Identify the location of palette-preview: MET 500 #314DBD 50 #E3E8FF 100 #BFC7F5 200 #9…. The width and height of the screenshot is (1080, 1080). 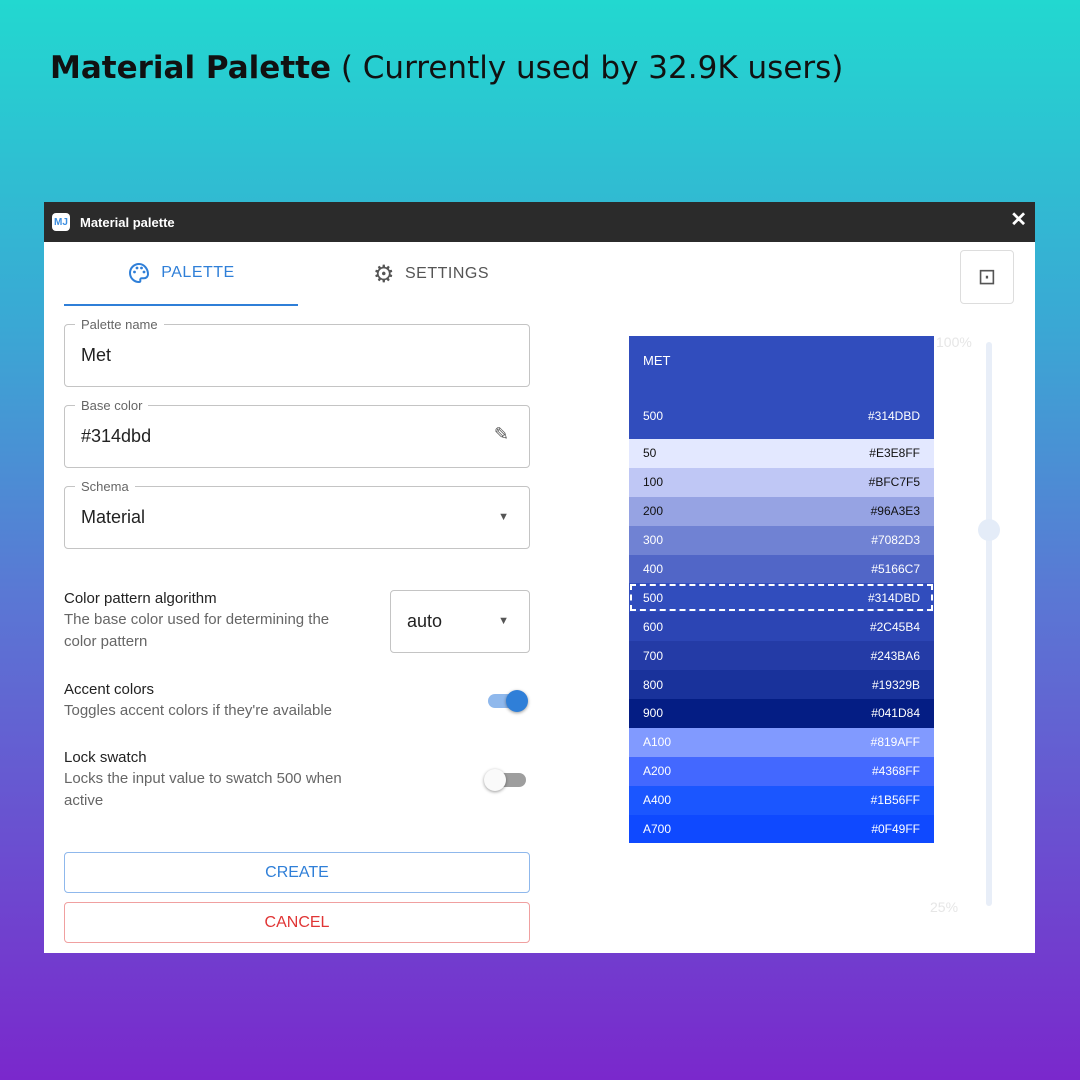
(781, 590).